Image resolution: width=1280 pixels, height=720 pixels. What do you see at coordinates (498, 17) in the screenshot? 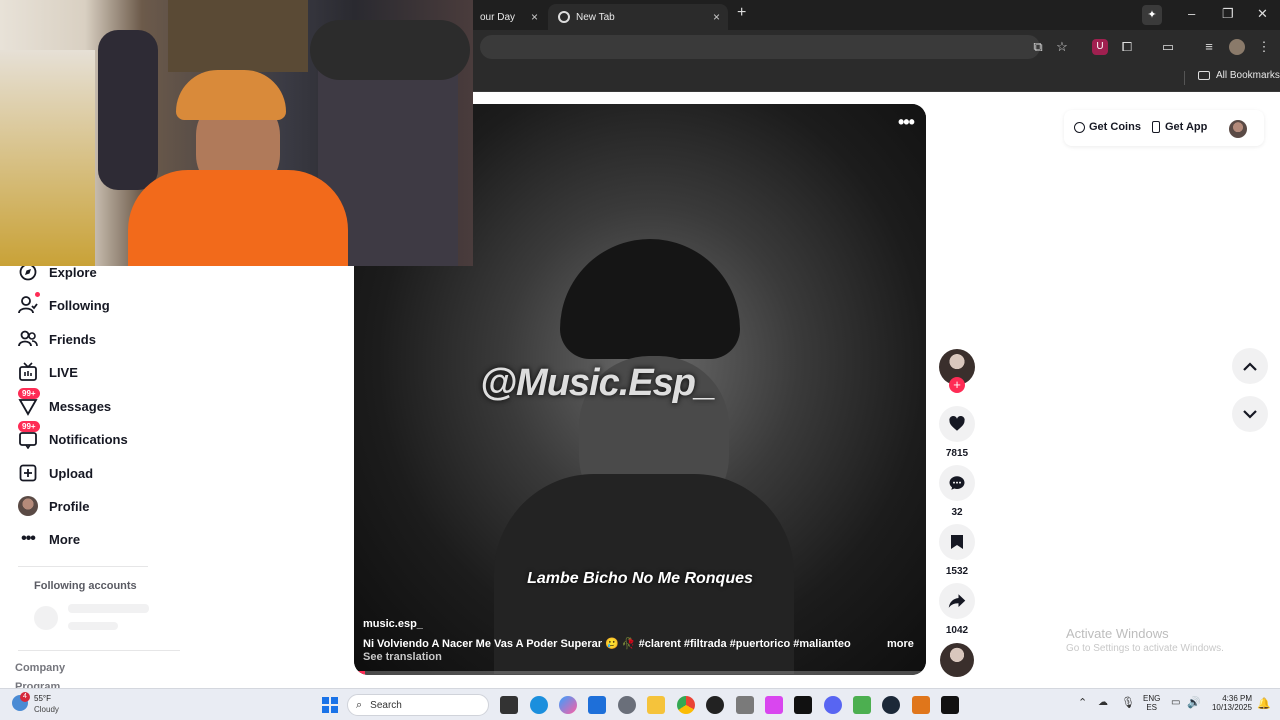
I see `tab-title: our Day` at bounding box center [498, 17].